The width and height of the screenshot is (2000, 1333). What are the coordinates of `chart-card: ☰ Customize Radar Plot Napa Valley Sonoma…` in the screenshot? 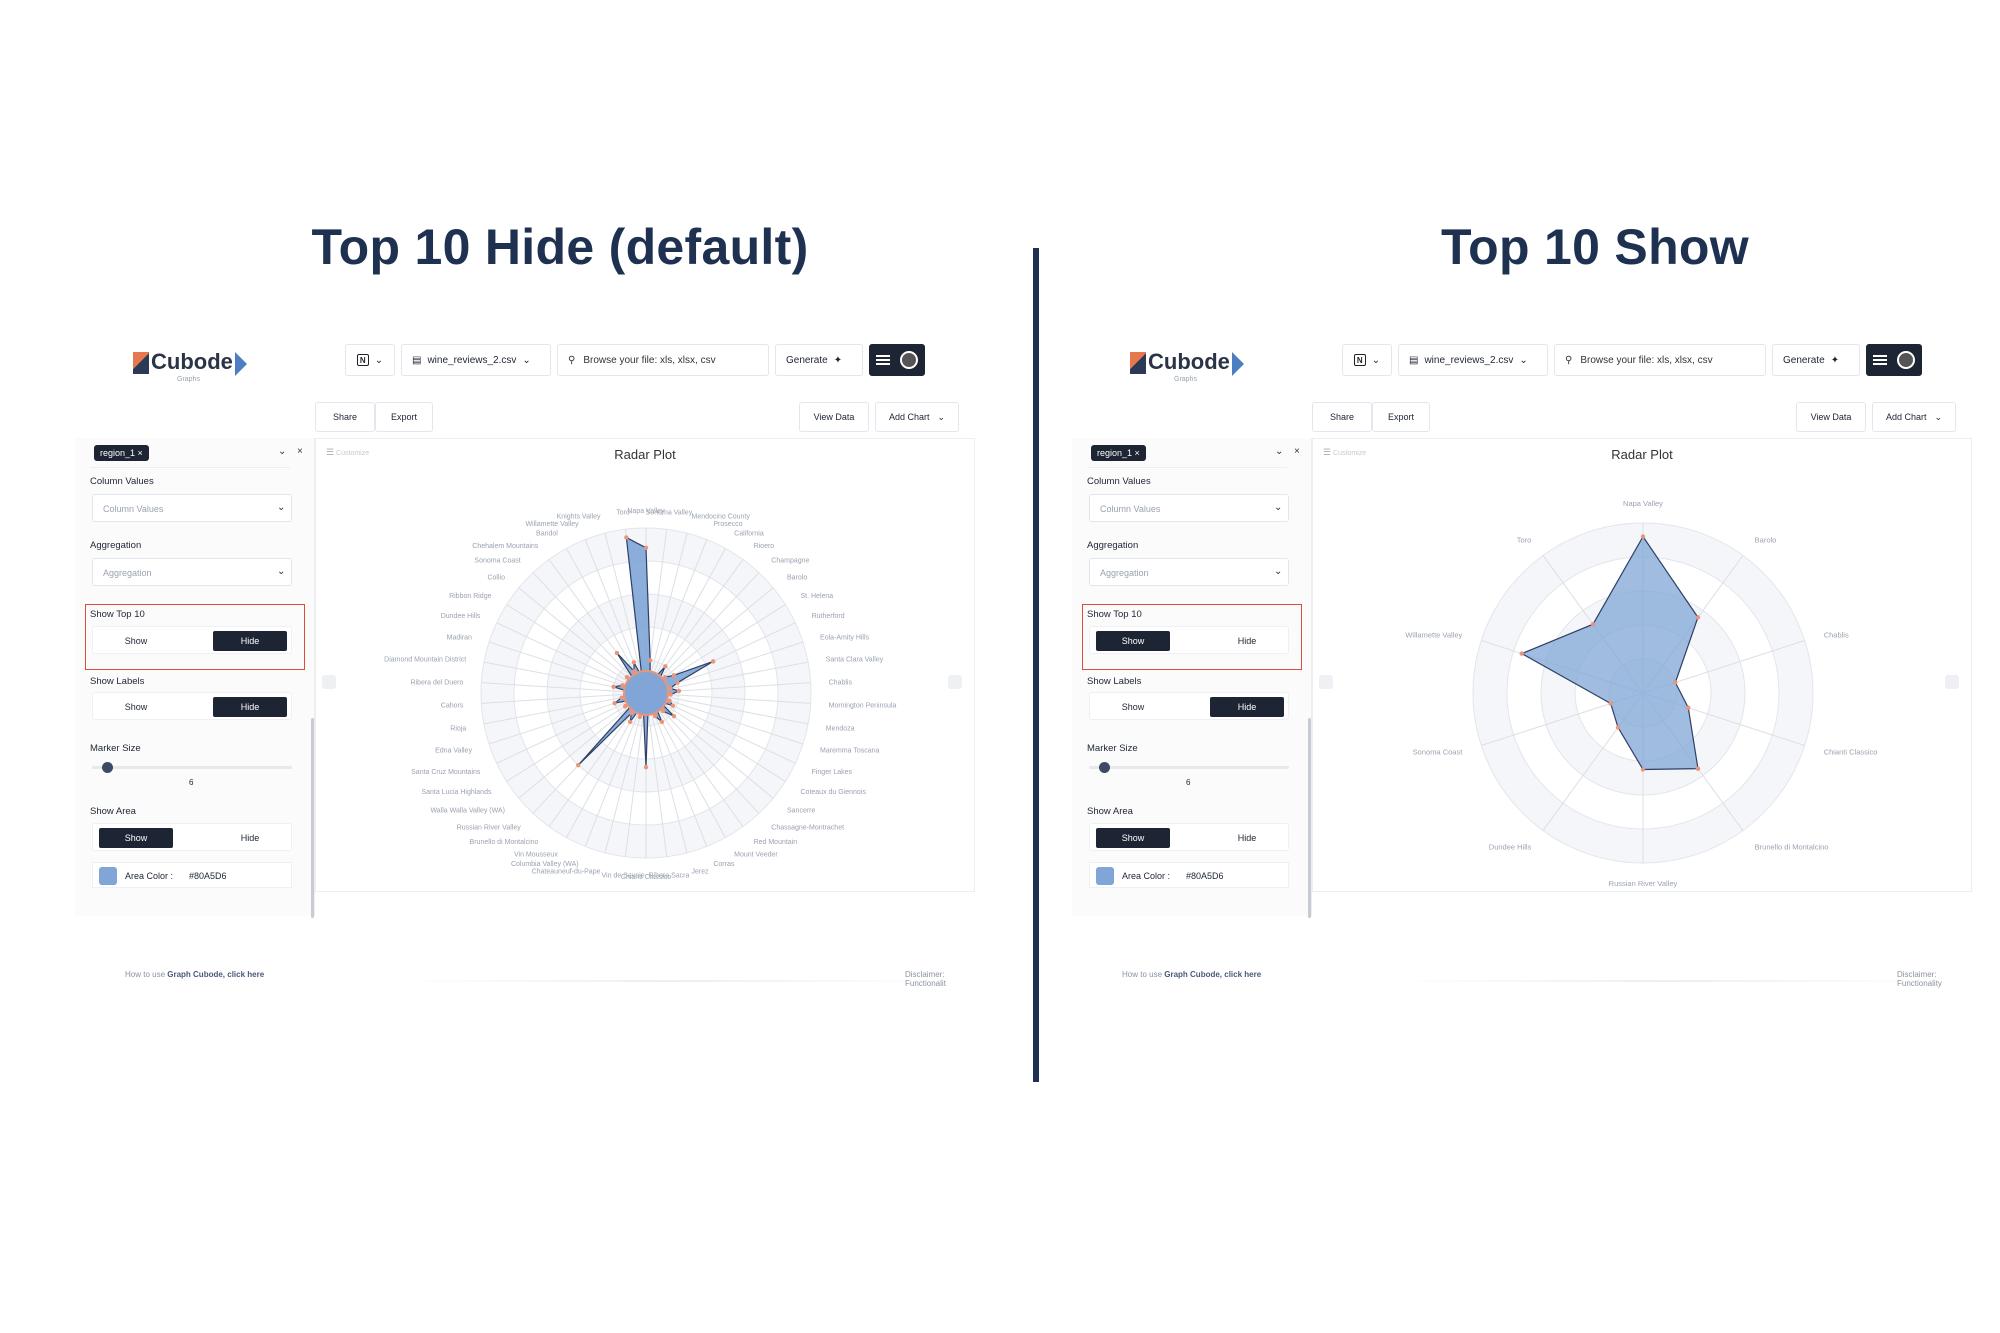 It's located at (645, 665).